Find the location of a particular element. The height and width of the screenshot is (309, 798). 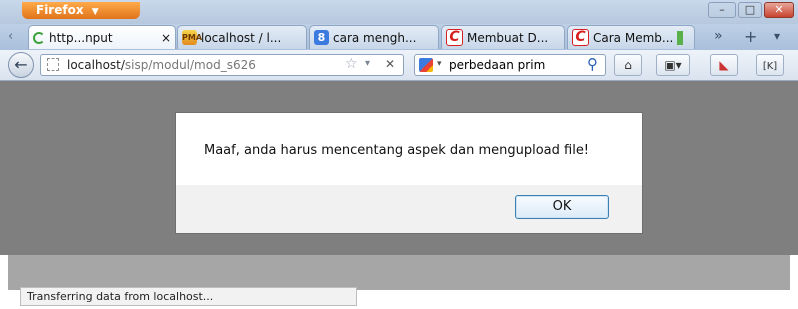

firefox-menu-button: Firefox ▼ is located at coordinates (81, 10).